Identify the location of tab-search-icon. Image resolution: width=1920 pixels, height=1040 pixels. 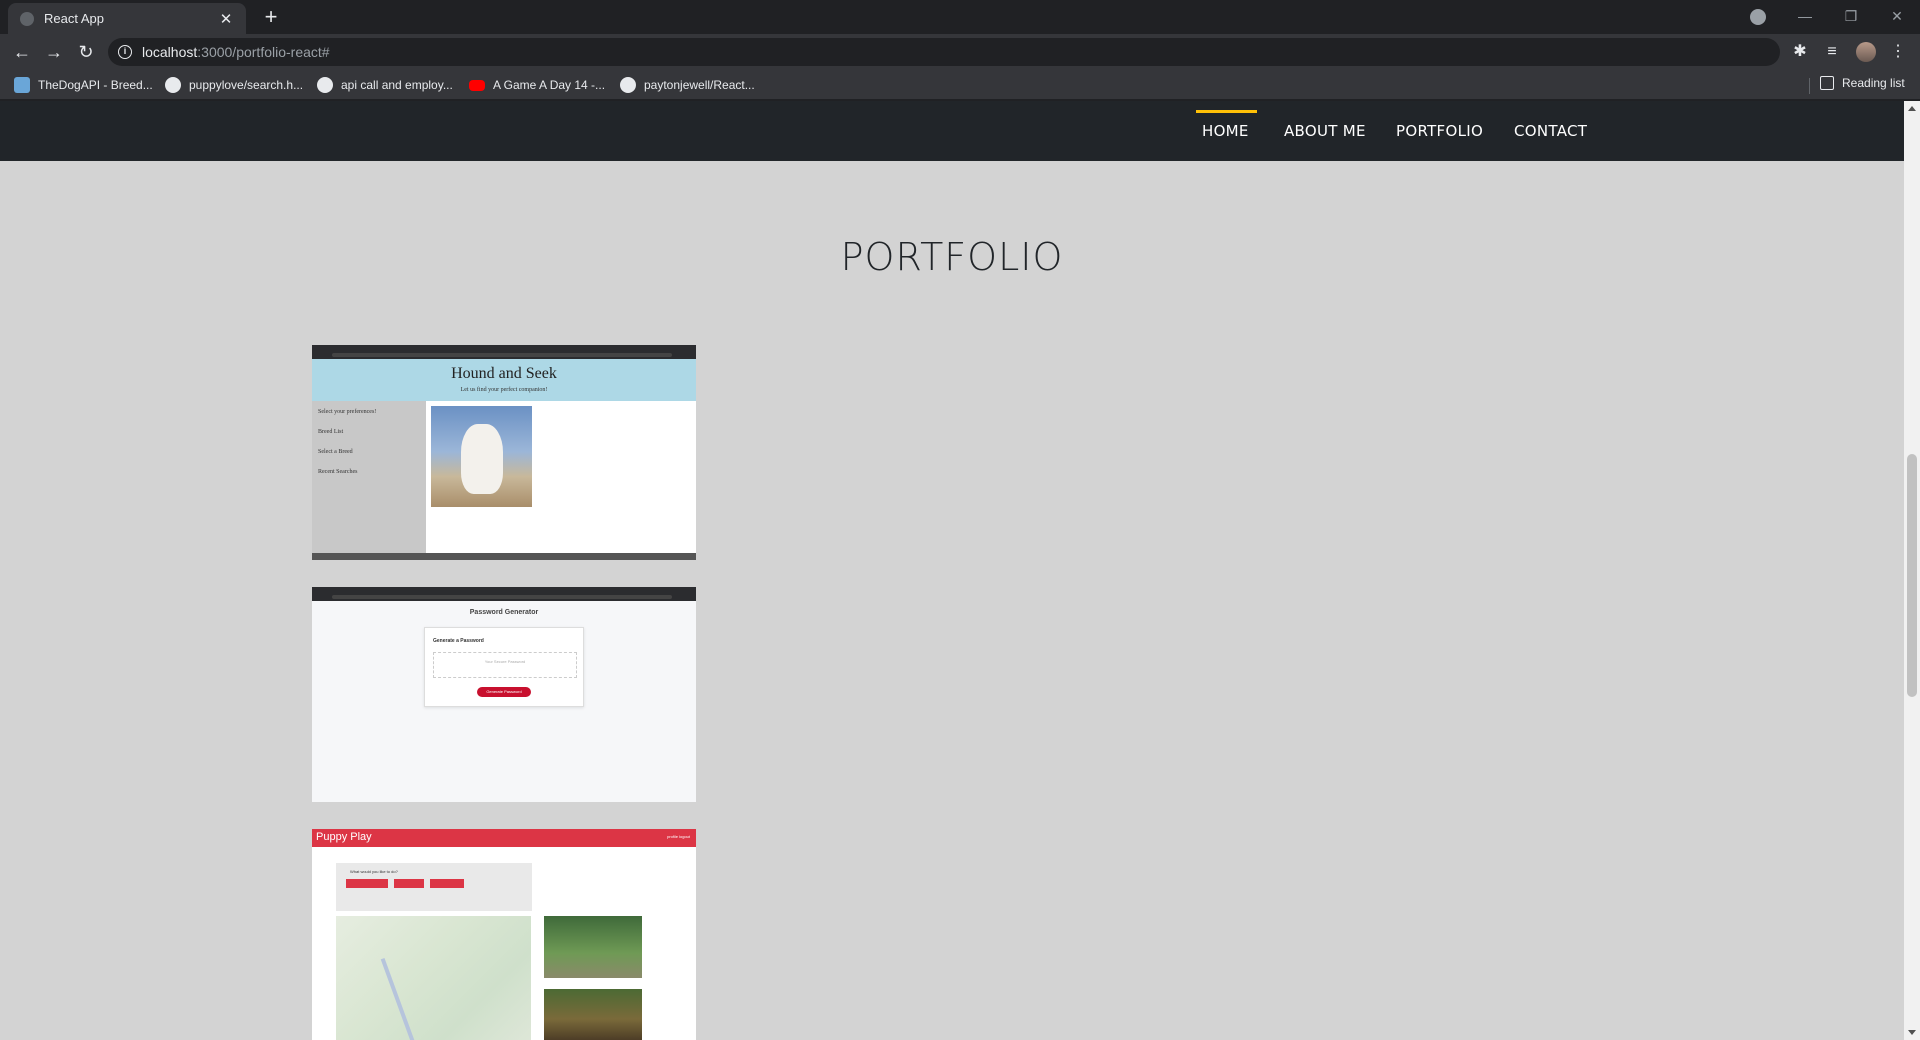
(1758, 17).